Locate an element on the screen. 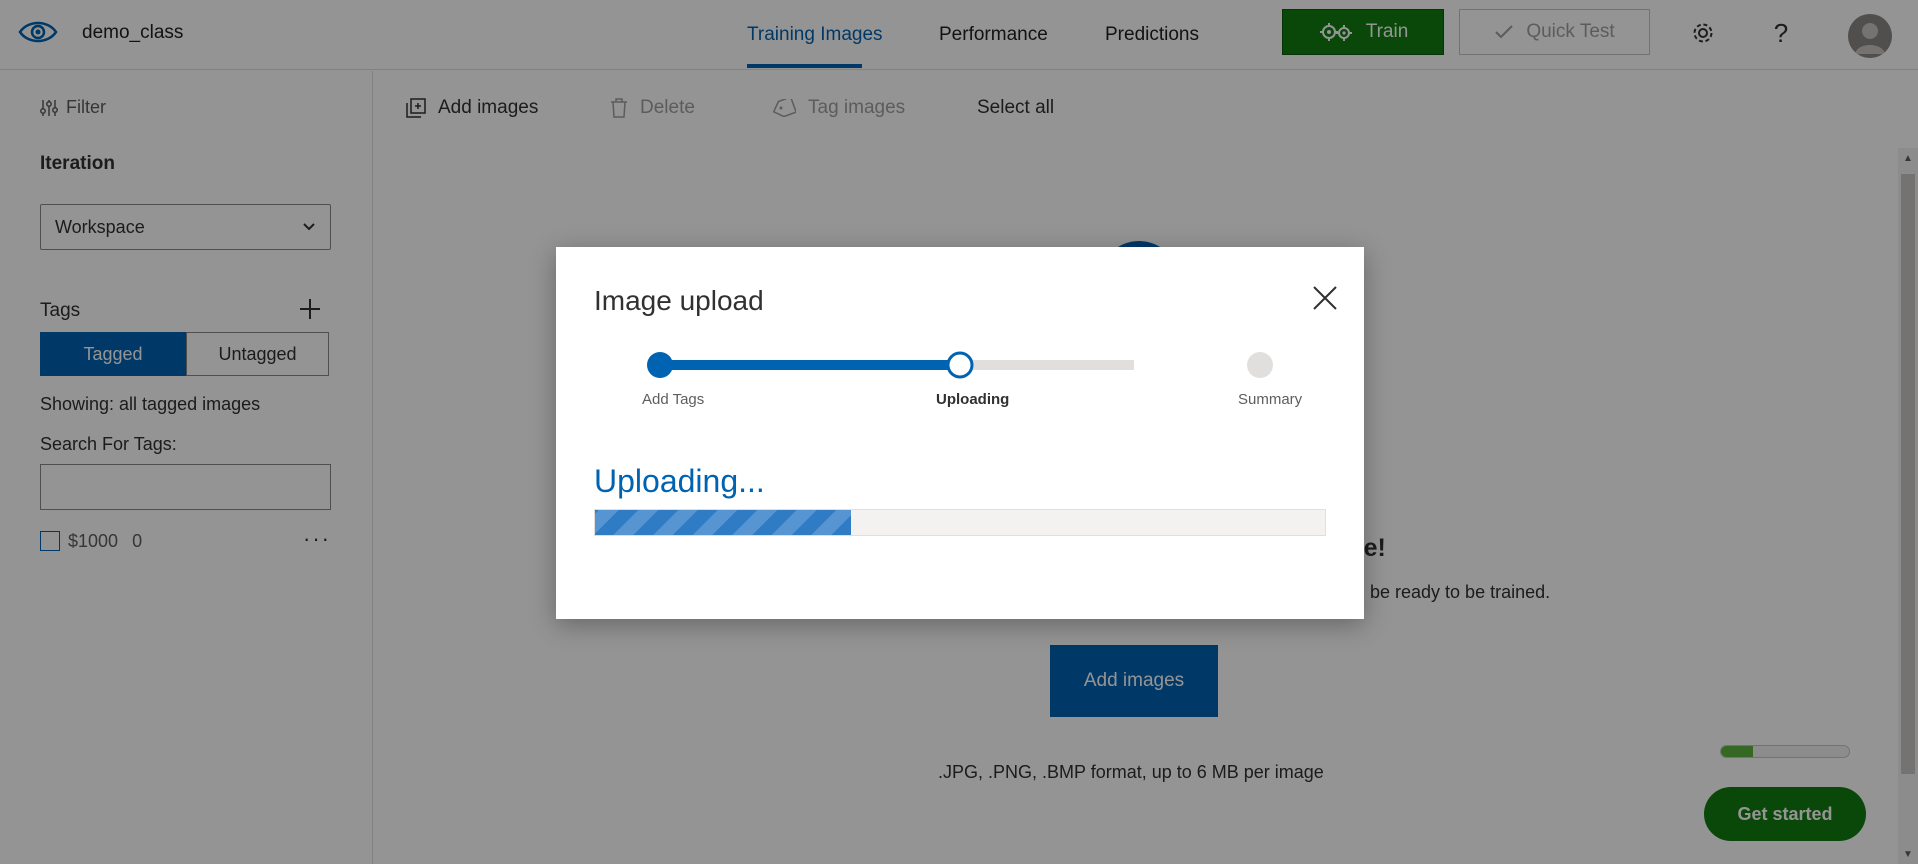  step-label-uploading: Uploading is located at coordinates (973, 399).